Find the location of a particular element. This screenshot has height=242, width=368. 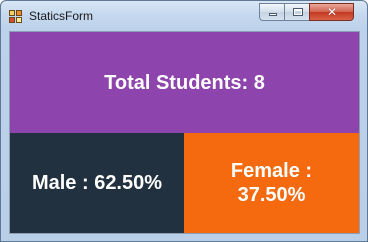

app-icon is located at coordinates (16, 16).